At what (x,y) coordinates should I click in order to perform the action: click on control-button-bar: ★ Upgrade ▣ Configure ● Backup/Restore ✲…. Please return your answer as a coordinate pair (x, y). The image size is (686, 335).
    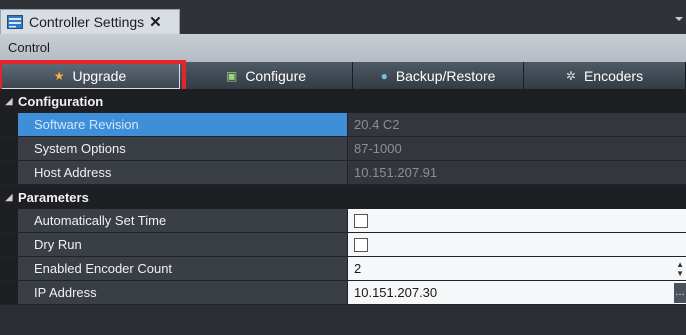
    Looking at the image, I should click on (343, 75).